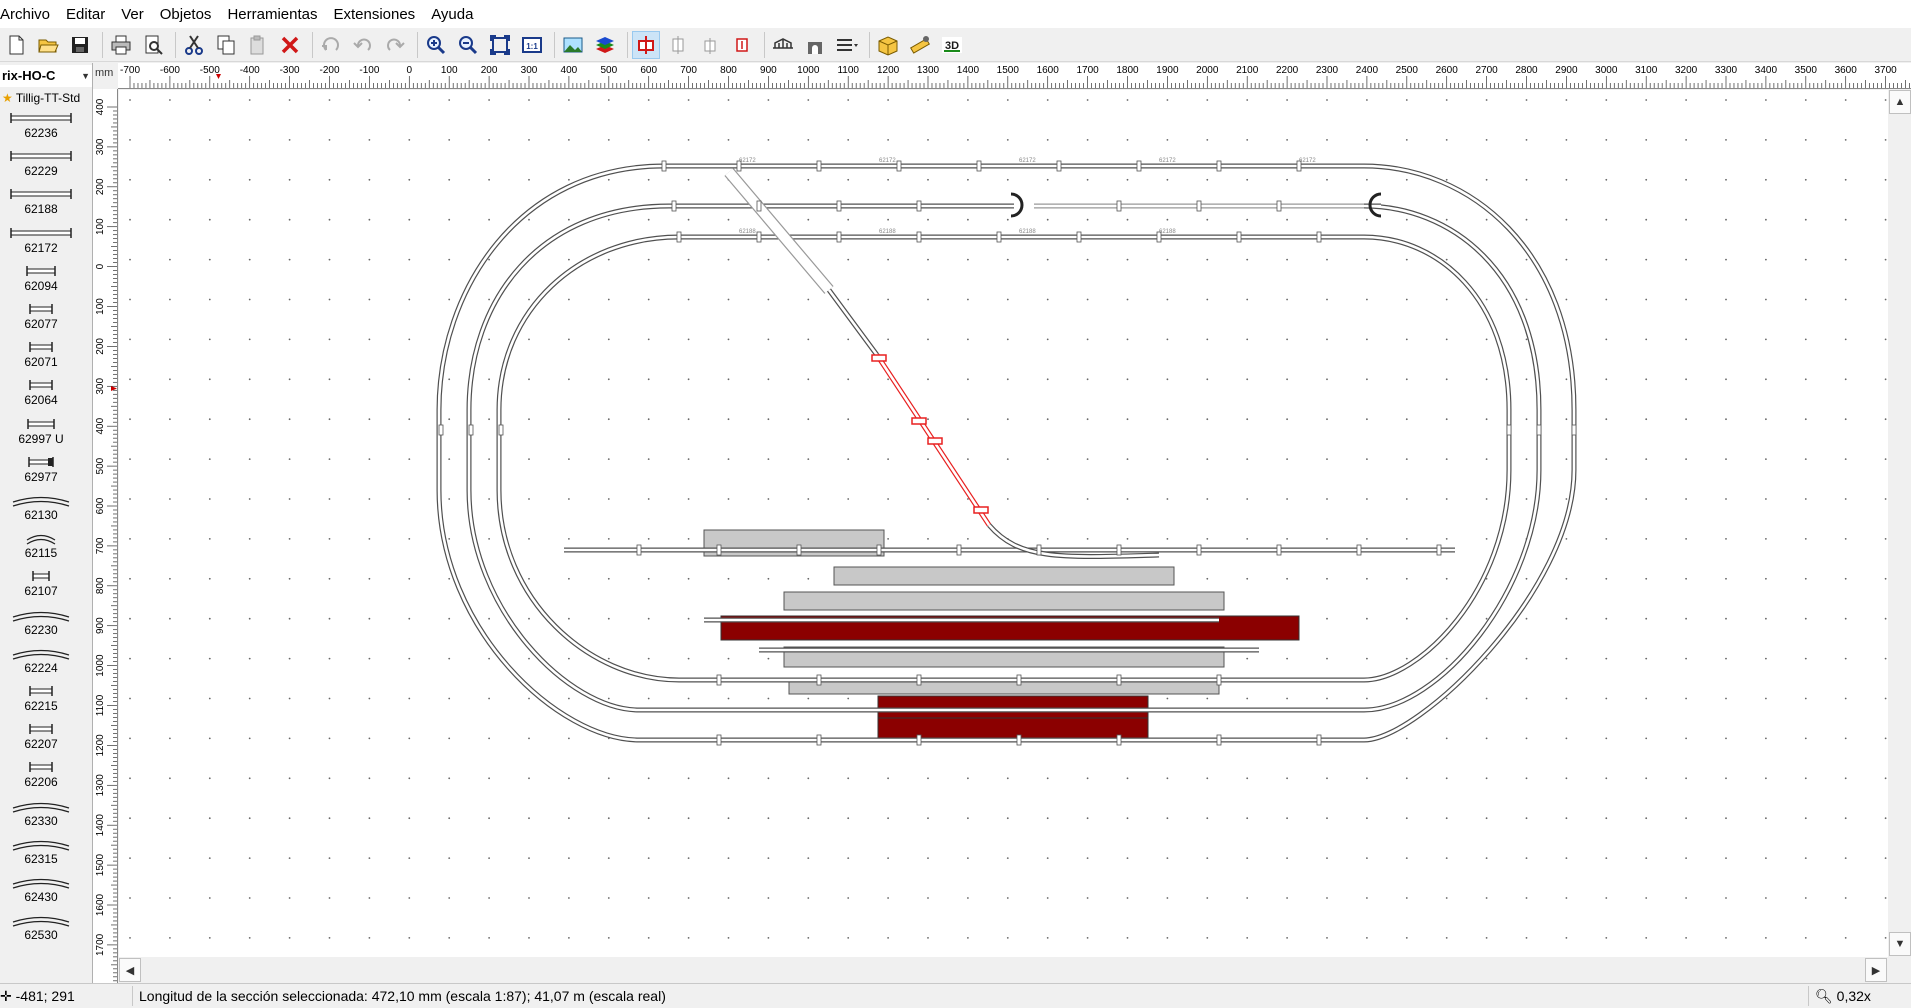 The image size is (1911, 1008). What do you see at coordinates (1876, 970) in the screenshot?
I see `scroll-right-button: ▶` at bounding box center [1876, 970].